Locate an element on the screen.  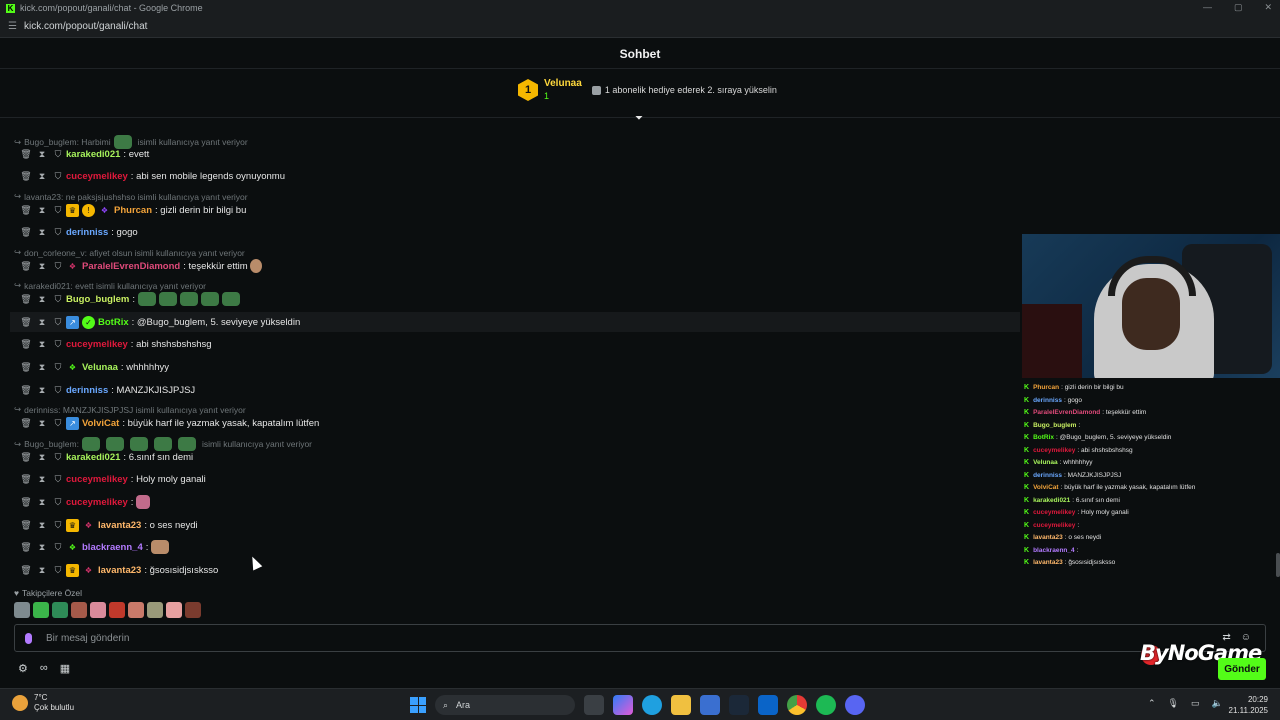
chat-message: 🗑 ⧗ ⛉ cuceymelikey: is located at coordinates (515, 502).